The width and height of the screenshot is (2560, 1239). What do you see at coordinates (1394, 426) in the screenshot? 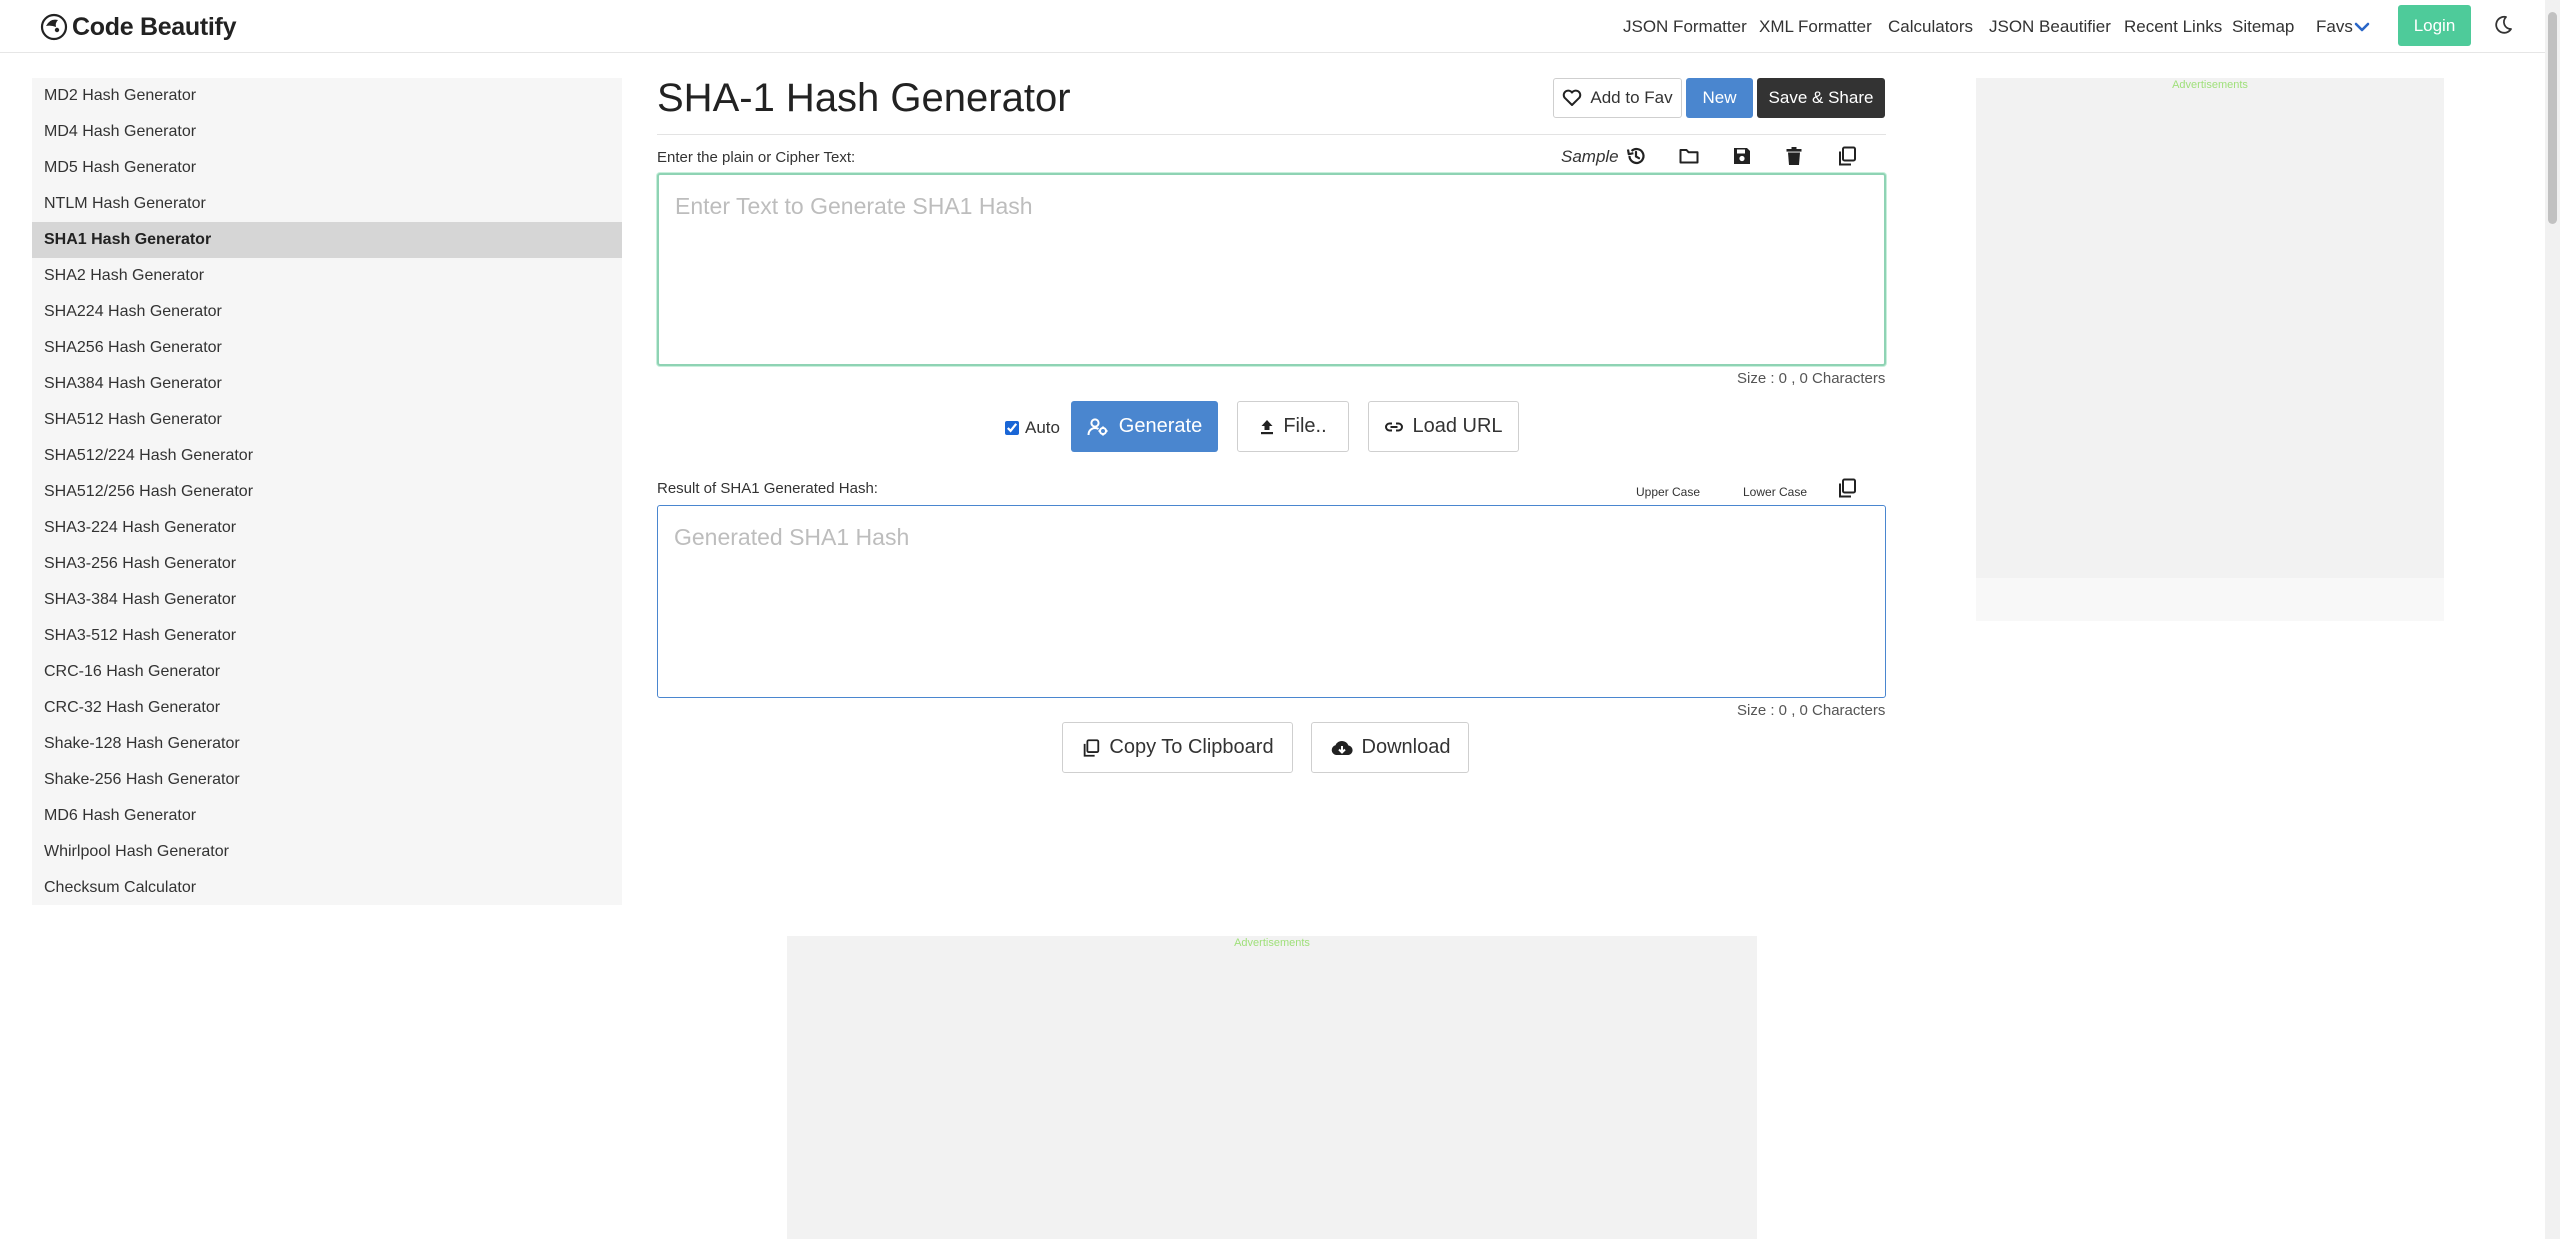
I see `link-icon` at bounding box center [1394, 426].